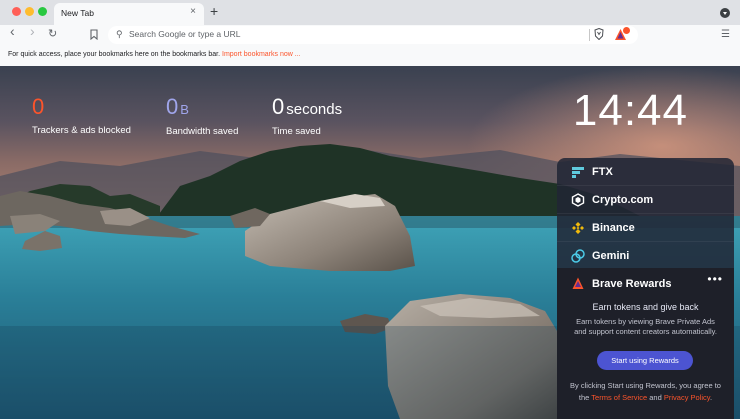 The height and width of the screenshot is (419, 740). What do you see at coordinates (172, 106) in the screenshot?
I see `bandwidth-saved-count: 0` at bounding box center [172, 106].